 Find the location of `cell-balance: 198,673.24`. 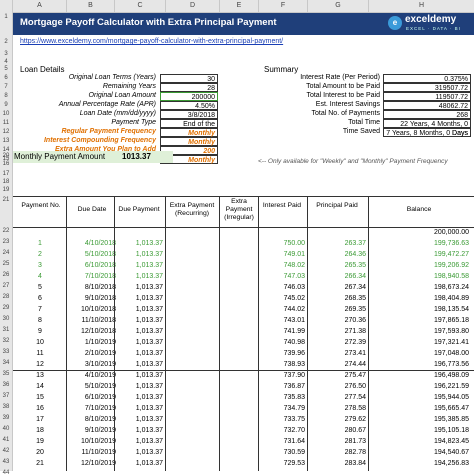

cell-balance: 198,673.24 is located at coordinates (451, 287).